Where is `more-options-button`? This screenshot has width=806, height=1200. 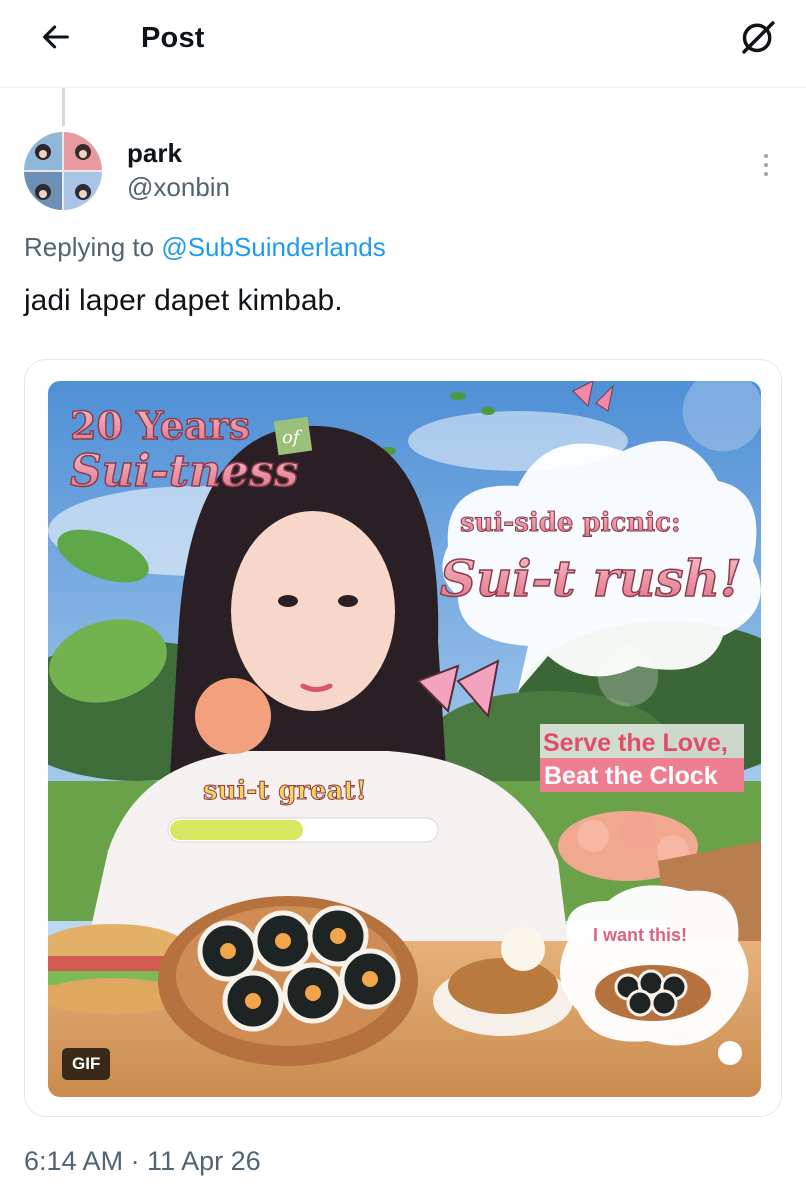
more-options-button is located at coordinates (766, 165).